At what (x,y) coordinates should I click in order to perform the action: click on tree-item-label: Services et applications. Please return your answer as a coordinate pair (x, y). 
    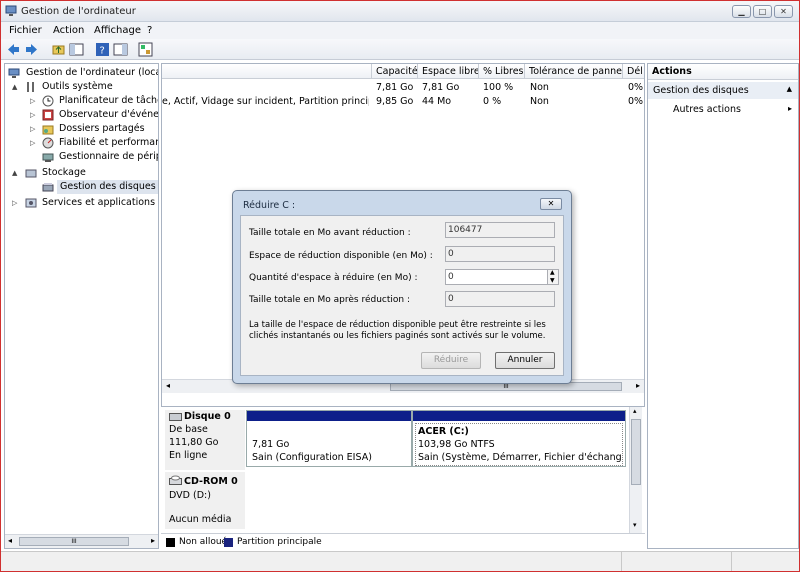
    Looking at the image, I should click on (99, 202).